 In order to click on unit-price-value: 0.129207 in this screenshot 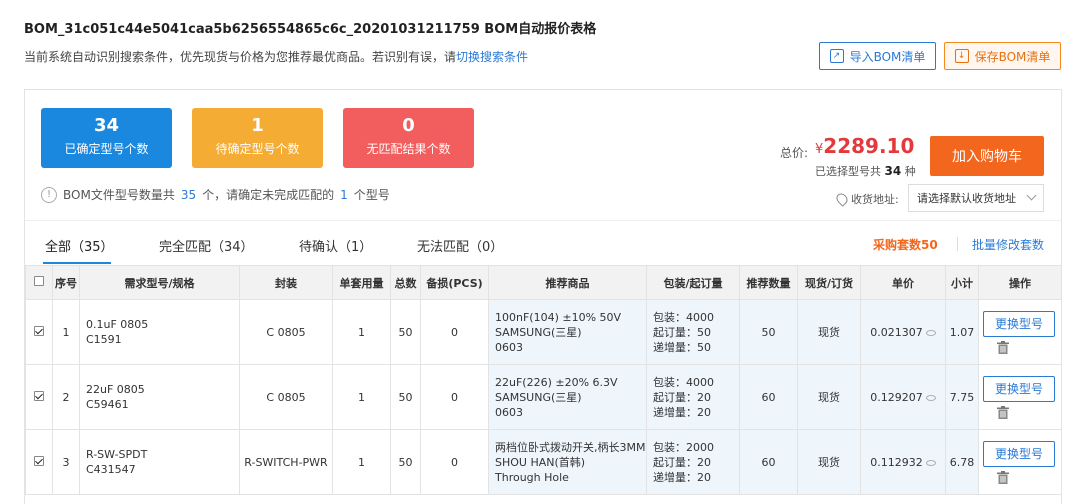, I will do `click(896, 397)`.